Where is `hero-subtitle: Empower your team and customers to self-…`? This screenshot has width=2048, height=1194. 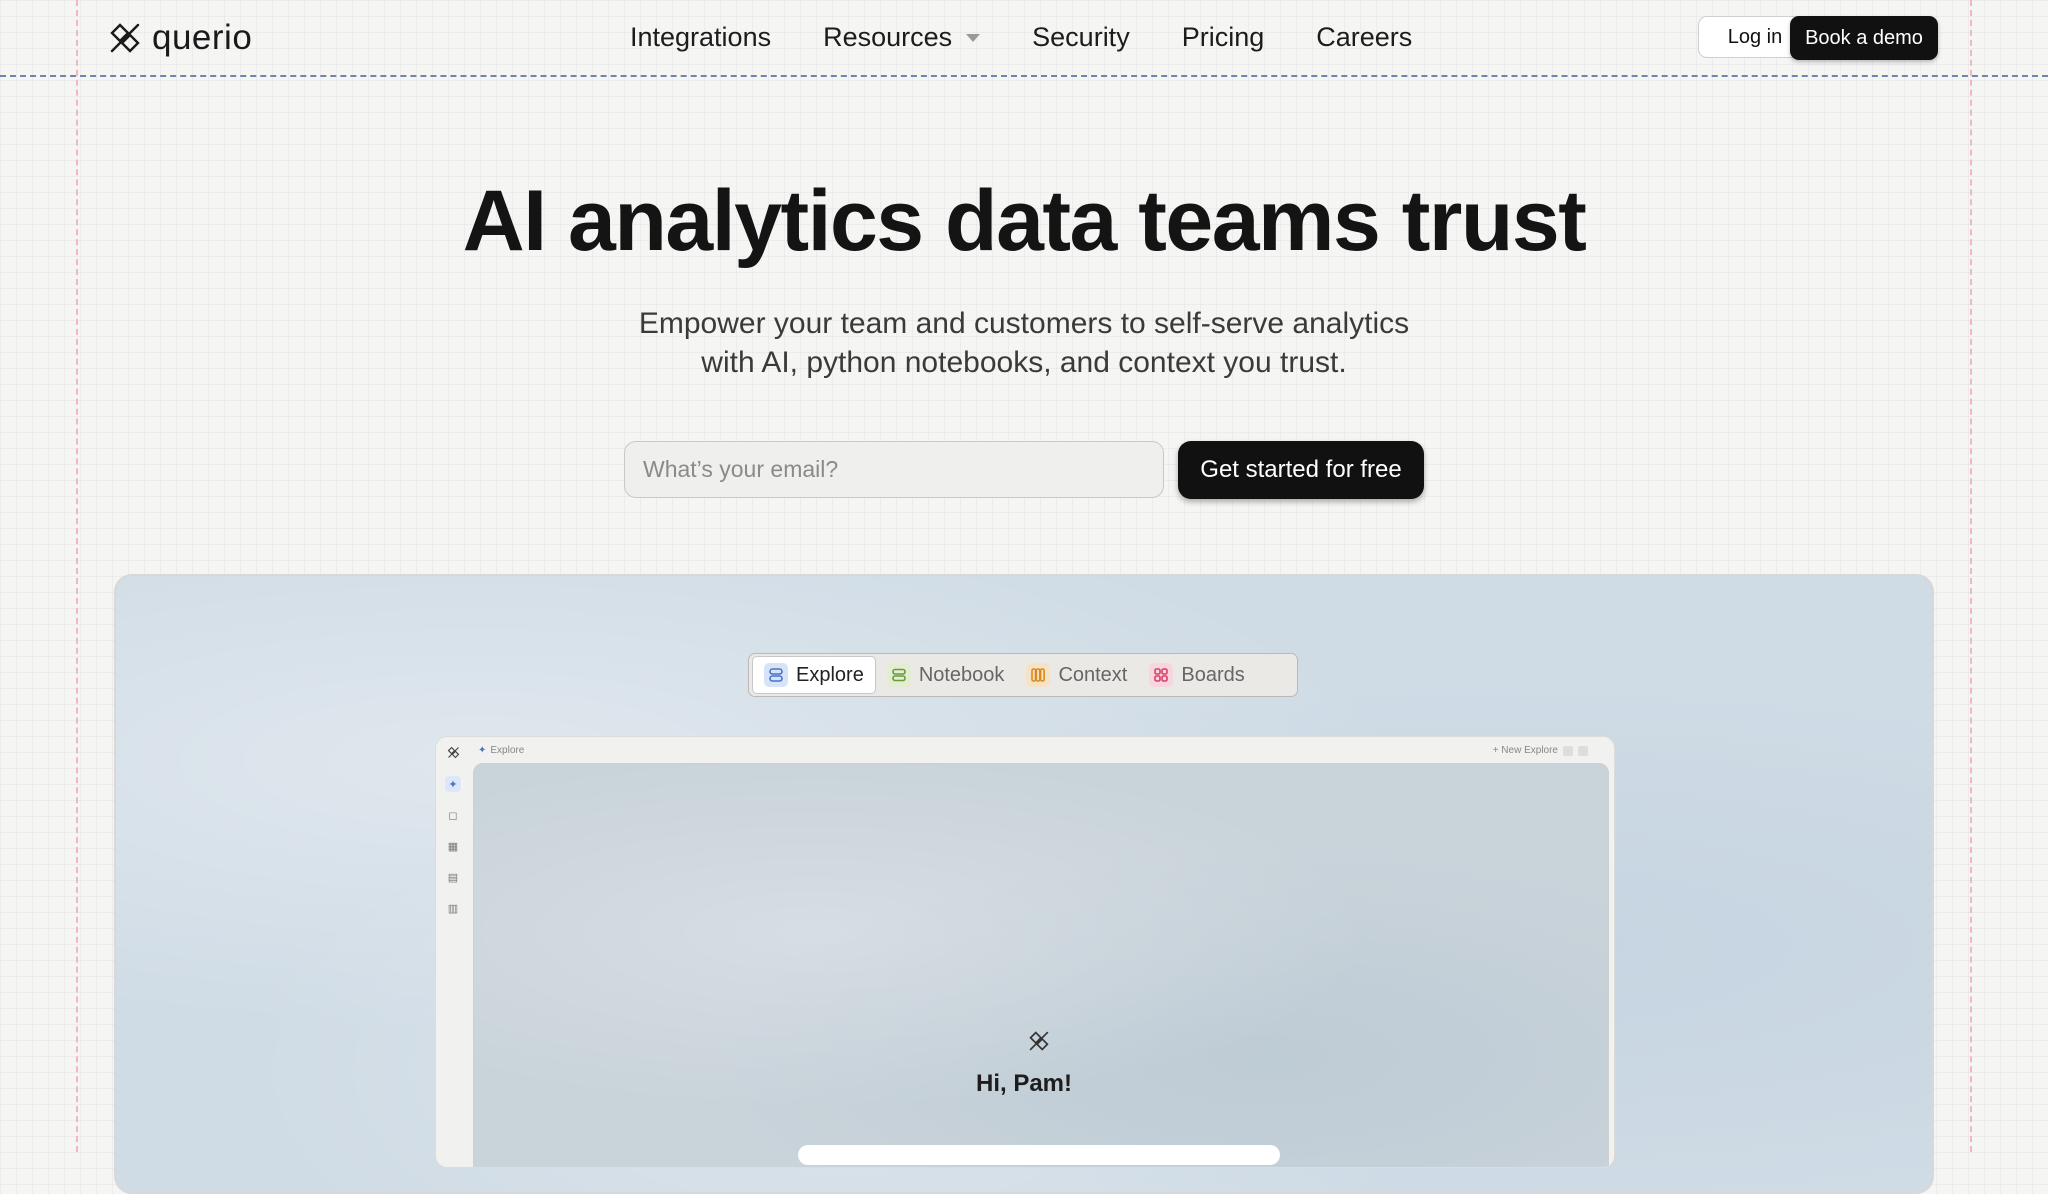 hero-subtitle: Empower your team and customers to self-… is located at coordinates (1024, 343).